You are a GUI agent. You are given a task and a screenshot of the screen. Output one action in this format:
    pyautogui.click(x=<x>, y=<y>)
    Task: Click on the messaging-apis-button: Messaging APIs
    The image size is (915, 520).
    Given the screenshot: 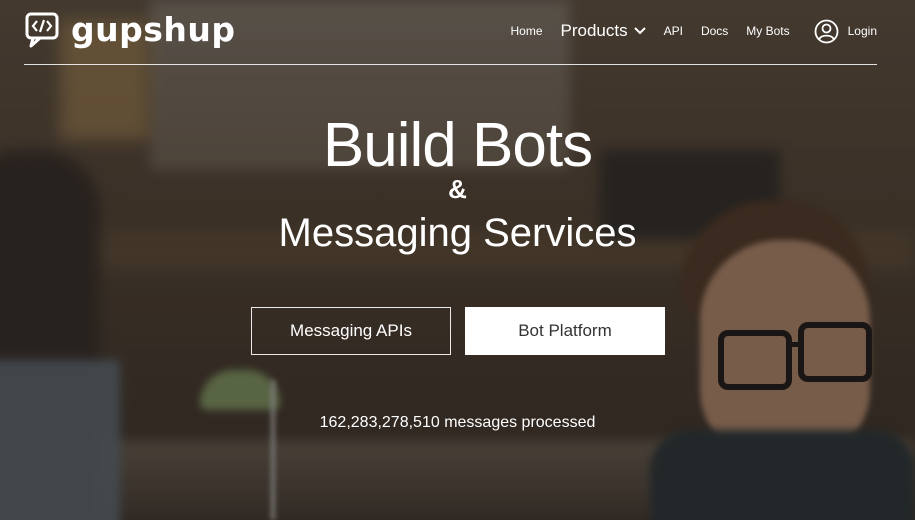 What is the action you would take?
    pyautogui.click(x=351, y=331)
    